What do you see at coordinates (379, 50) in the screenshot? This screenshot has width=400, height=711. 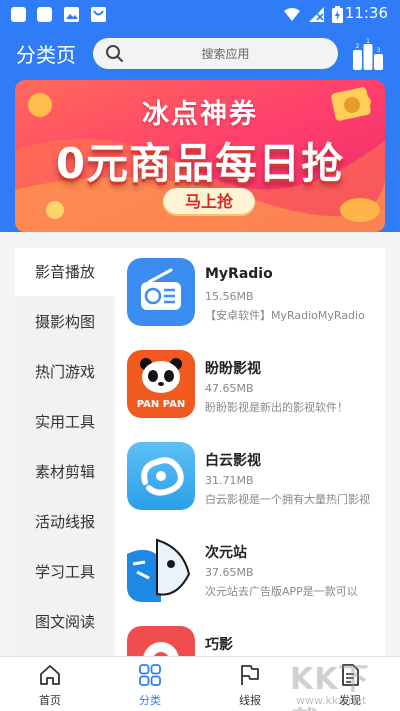 I see `svg-text: 3` at bounding box center [379, 50].